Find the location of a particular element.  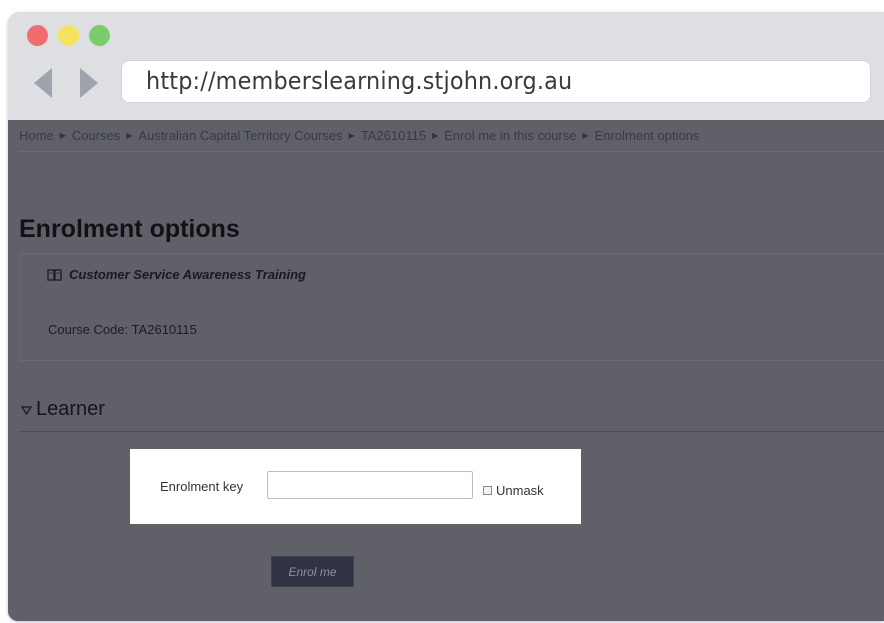

course-name: Customer Service Awareness Training is located at coordinates (187, 274).